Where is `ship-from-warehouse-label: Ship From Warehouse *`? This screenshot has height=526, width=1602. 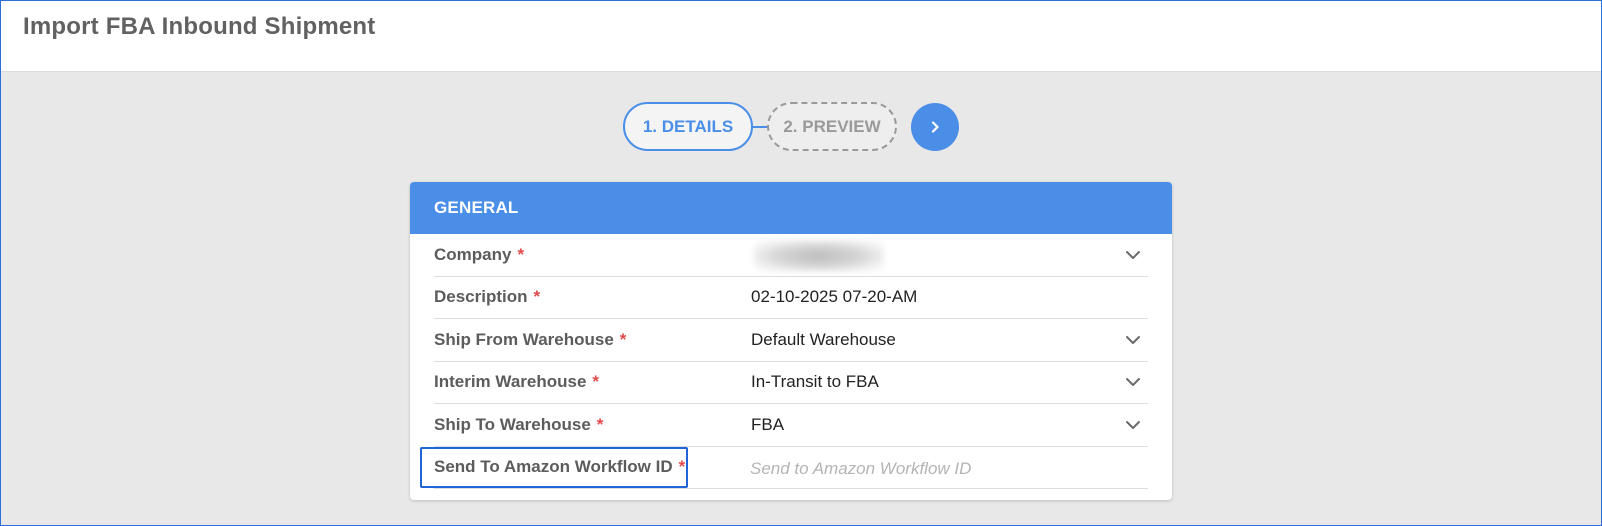
ship-from-warehouse-label: Ship From Warehouse * is located at coordinates (530, 339).